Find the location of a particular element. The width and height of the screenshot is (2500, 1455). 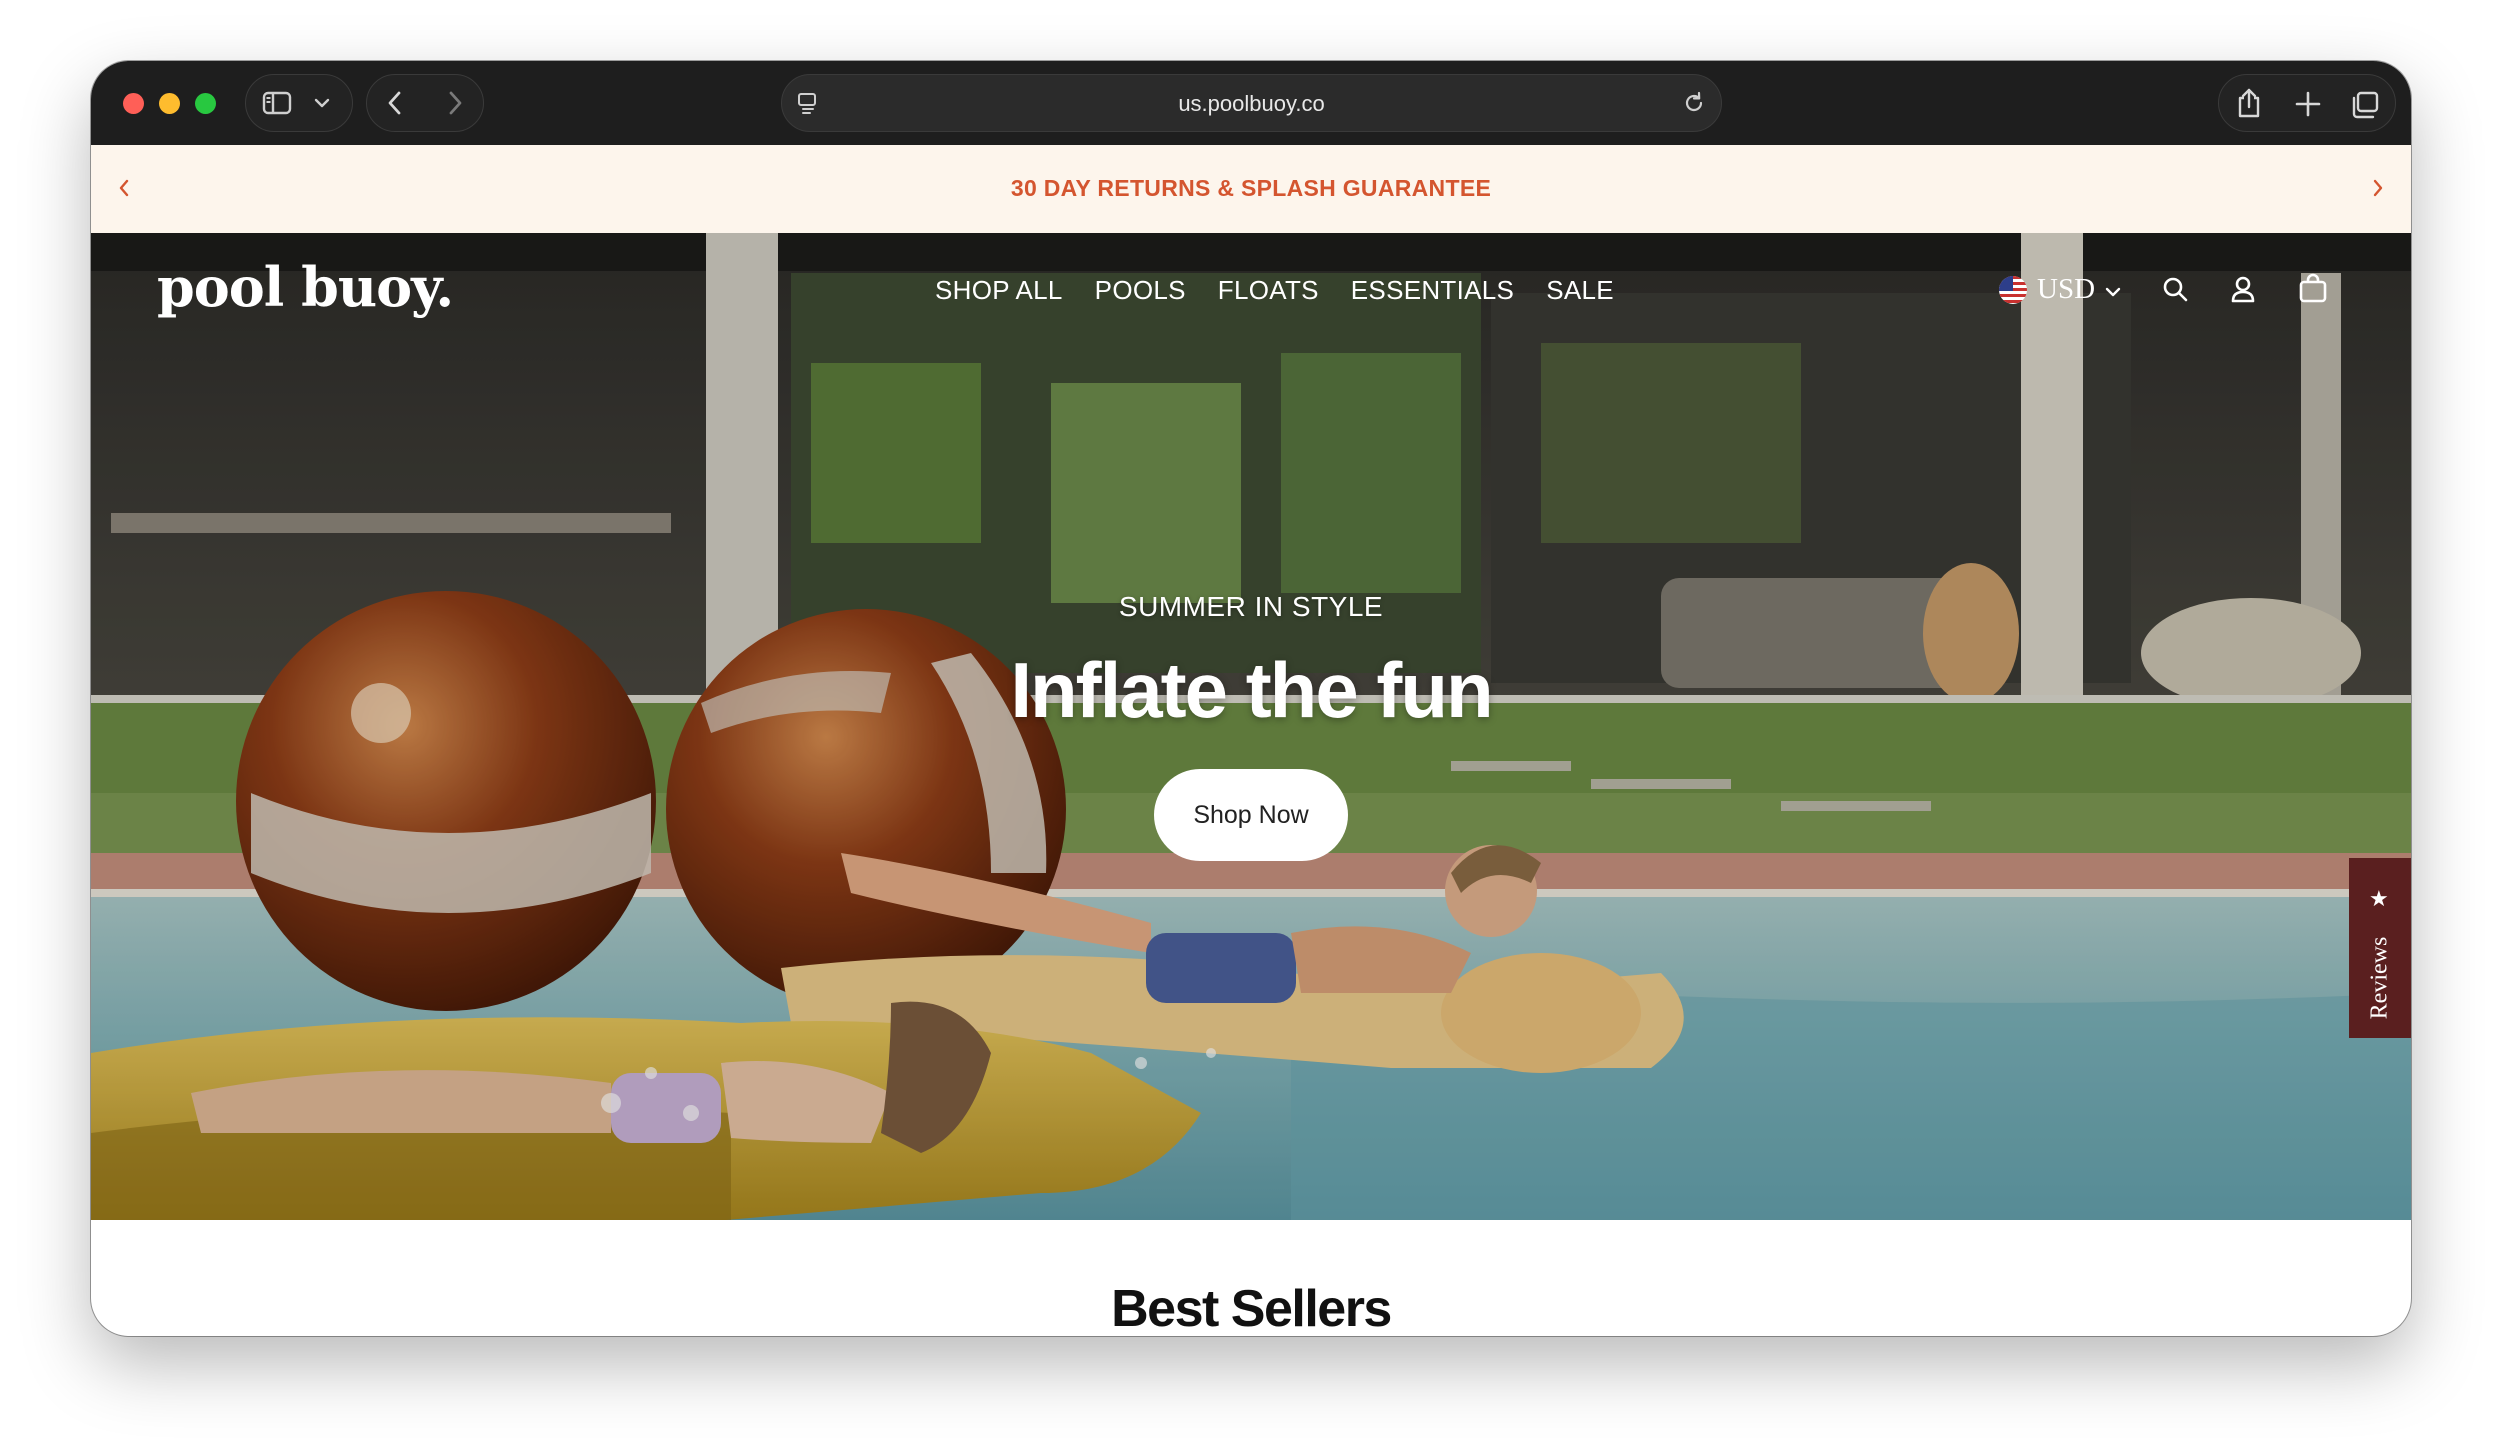

best-sellers-heading: Best Sellers is located at coordinates (1251, 1308).